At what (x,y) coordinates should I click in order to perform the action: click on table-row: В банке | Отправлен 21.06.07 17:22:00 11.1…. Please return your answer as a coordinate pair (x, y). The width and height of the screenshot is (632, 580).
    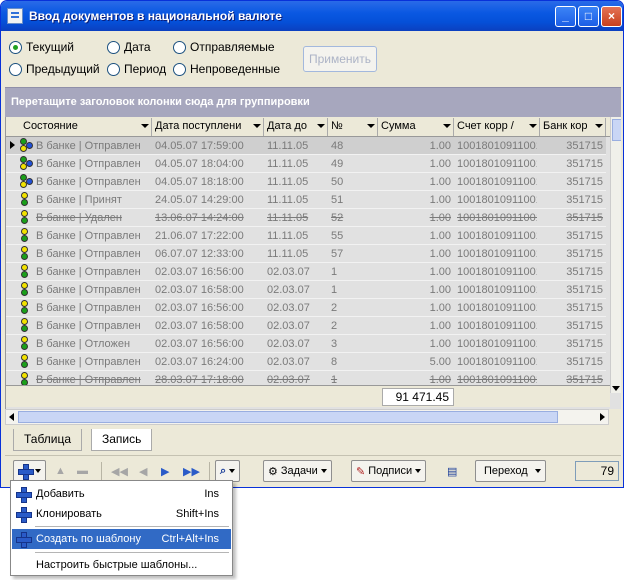
    Looking at the image, I should click on (306, 236).